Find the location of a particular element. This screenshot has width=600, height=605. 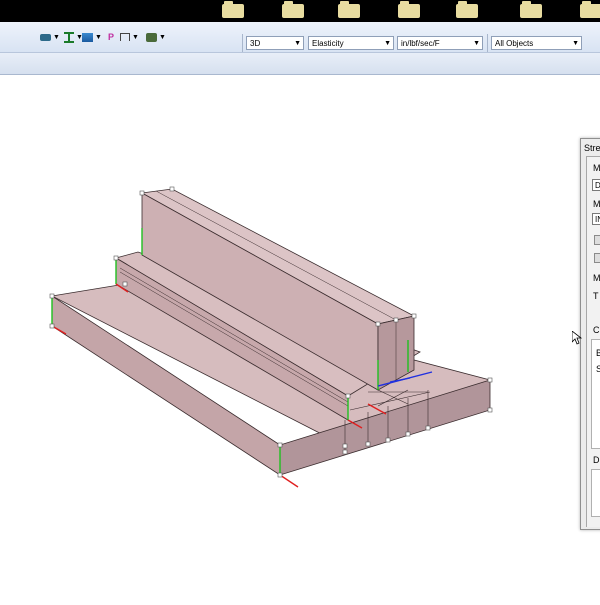

layer-icon is located at coordinates (87, 37).